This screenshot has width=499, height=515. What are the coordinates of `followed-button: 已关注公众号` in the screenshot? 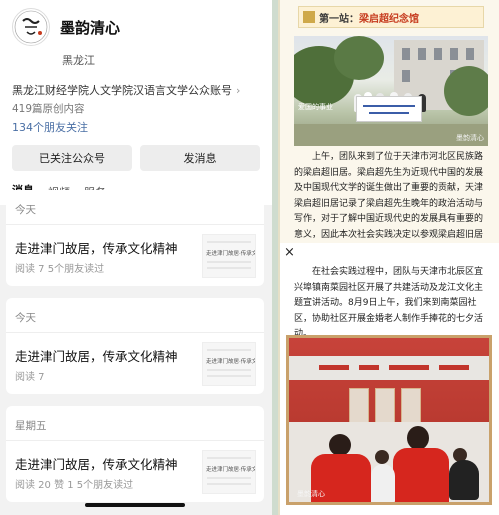 It's located at (72, 158).